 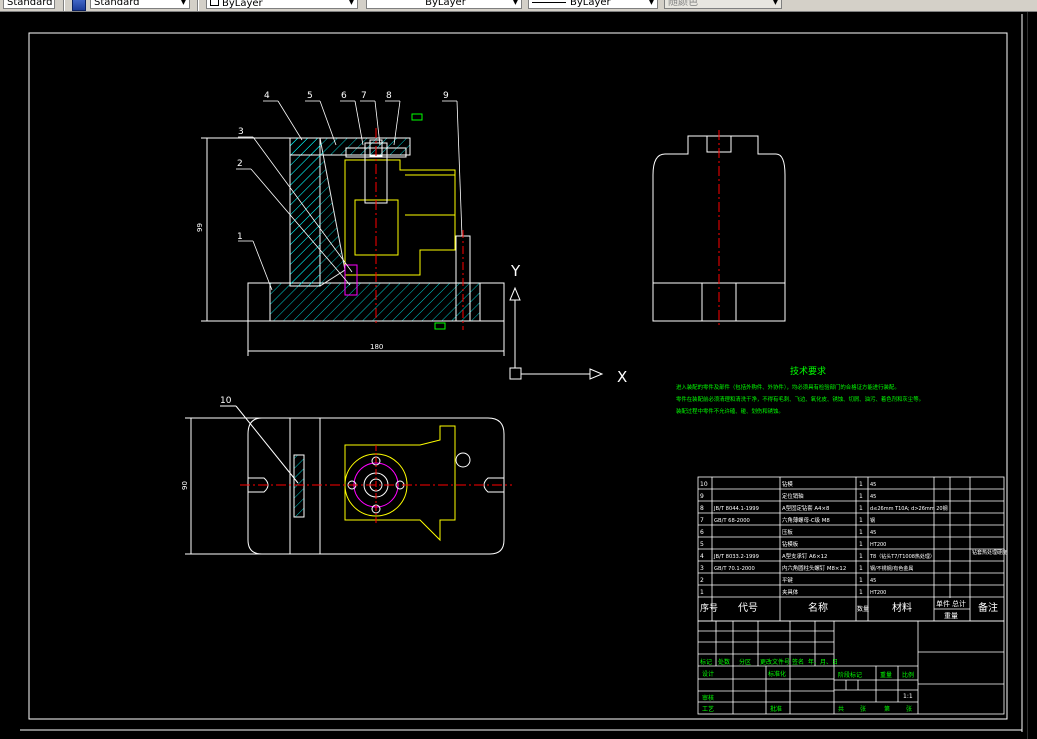 What do you see at coordinates (706, 662) in the screenshot?
I see `revision-mark: 标记` at bounding box center [706, 662].